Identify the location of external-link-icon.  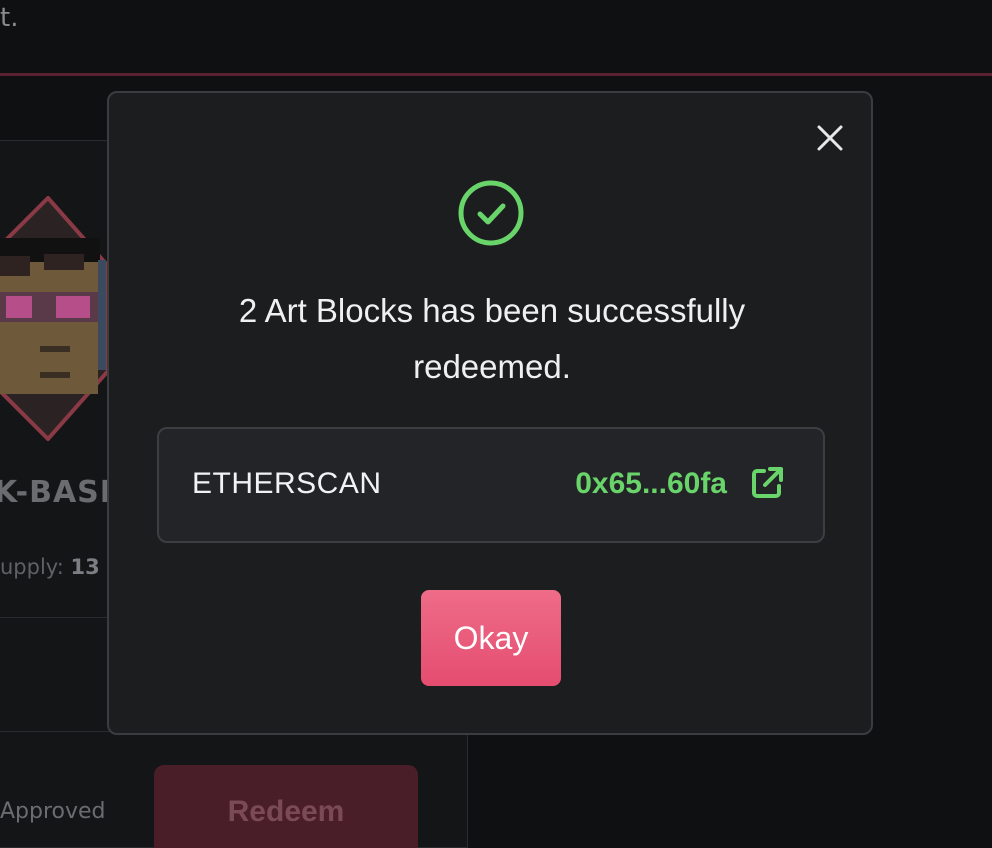
(767, 483).